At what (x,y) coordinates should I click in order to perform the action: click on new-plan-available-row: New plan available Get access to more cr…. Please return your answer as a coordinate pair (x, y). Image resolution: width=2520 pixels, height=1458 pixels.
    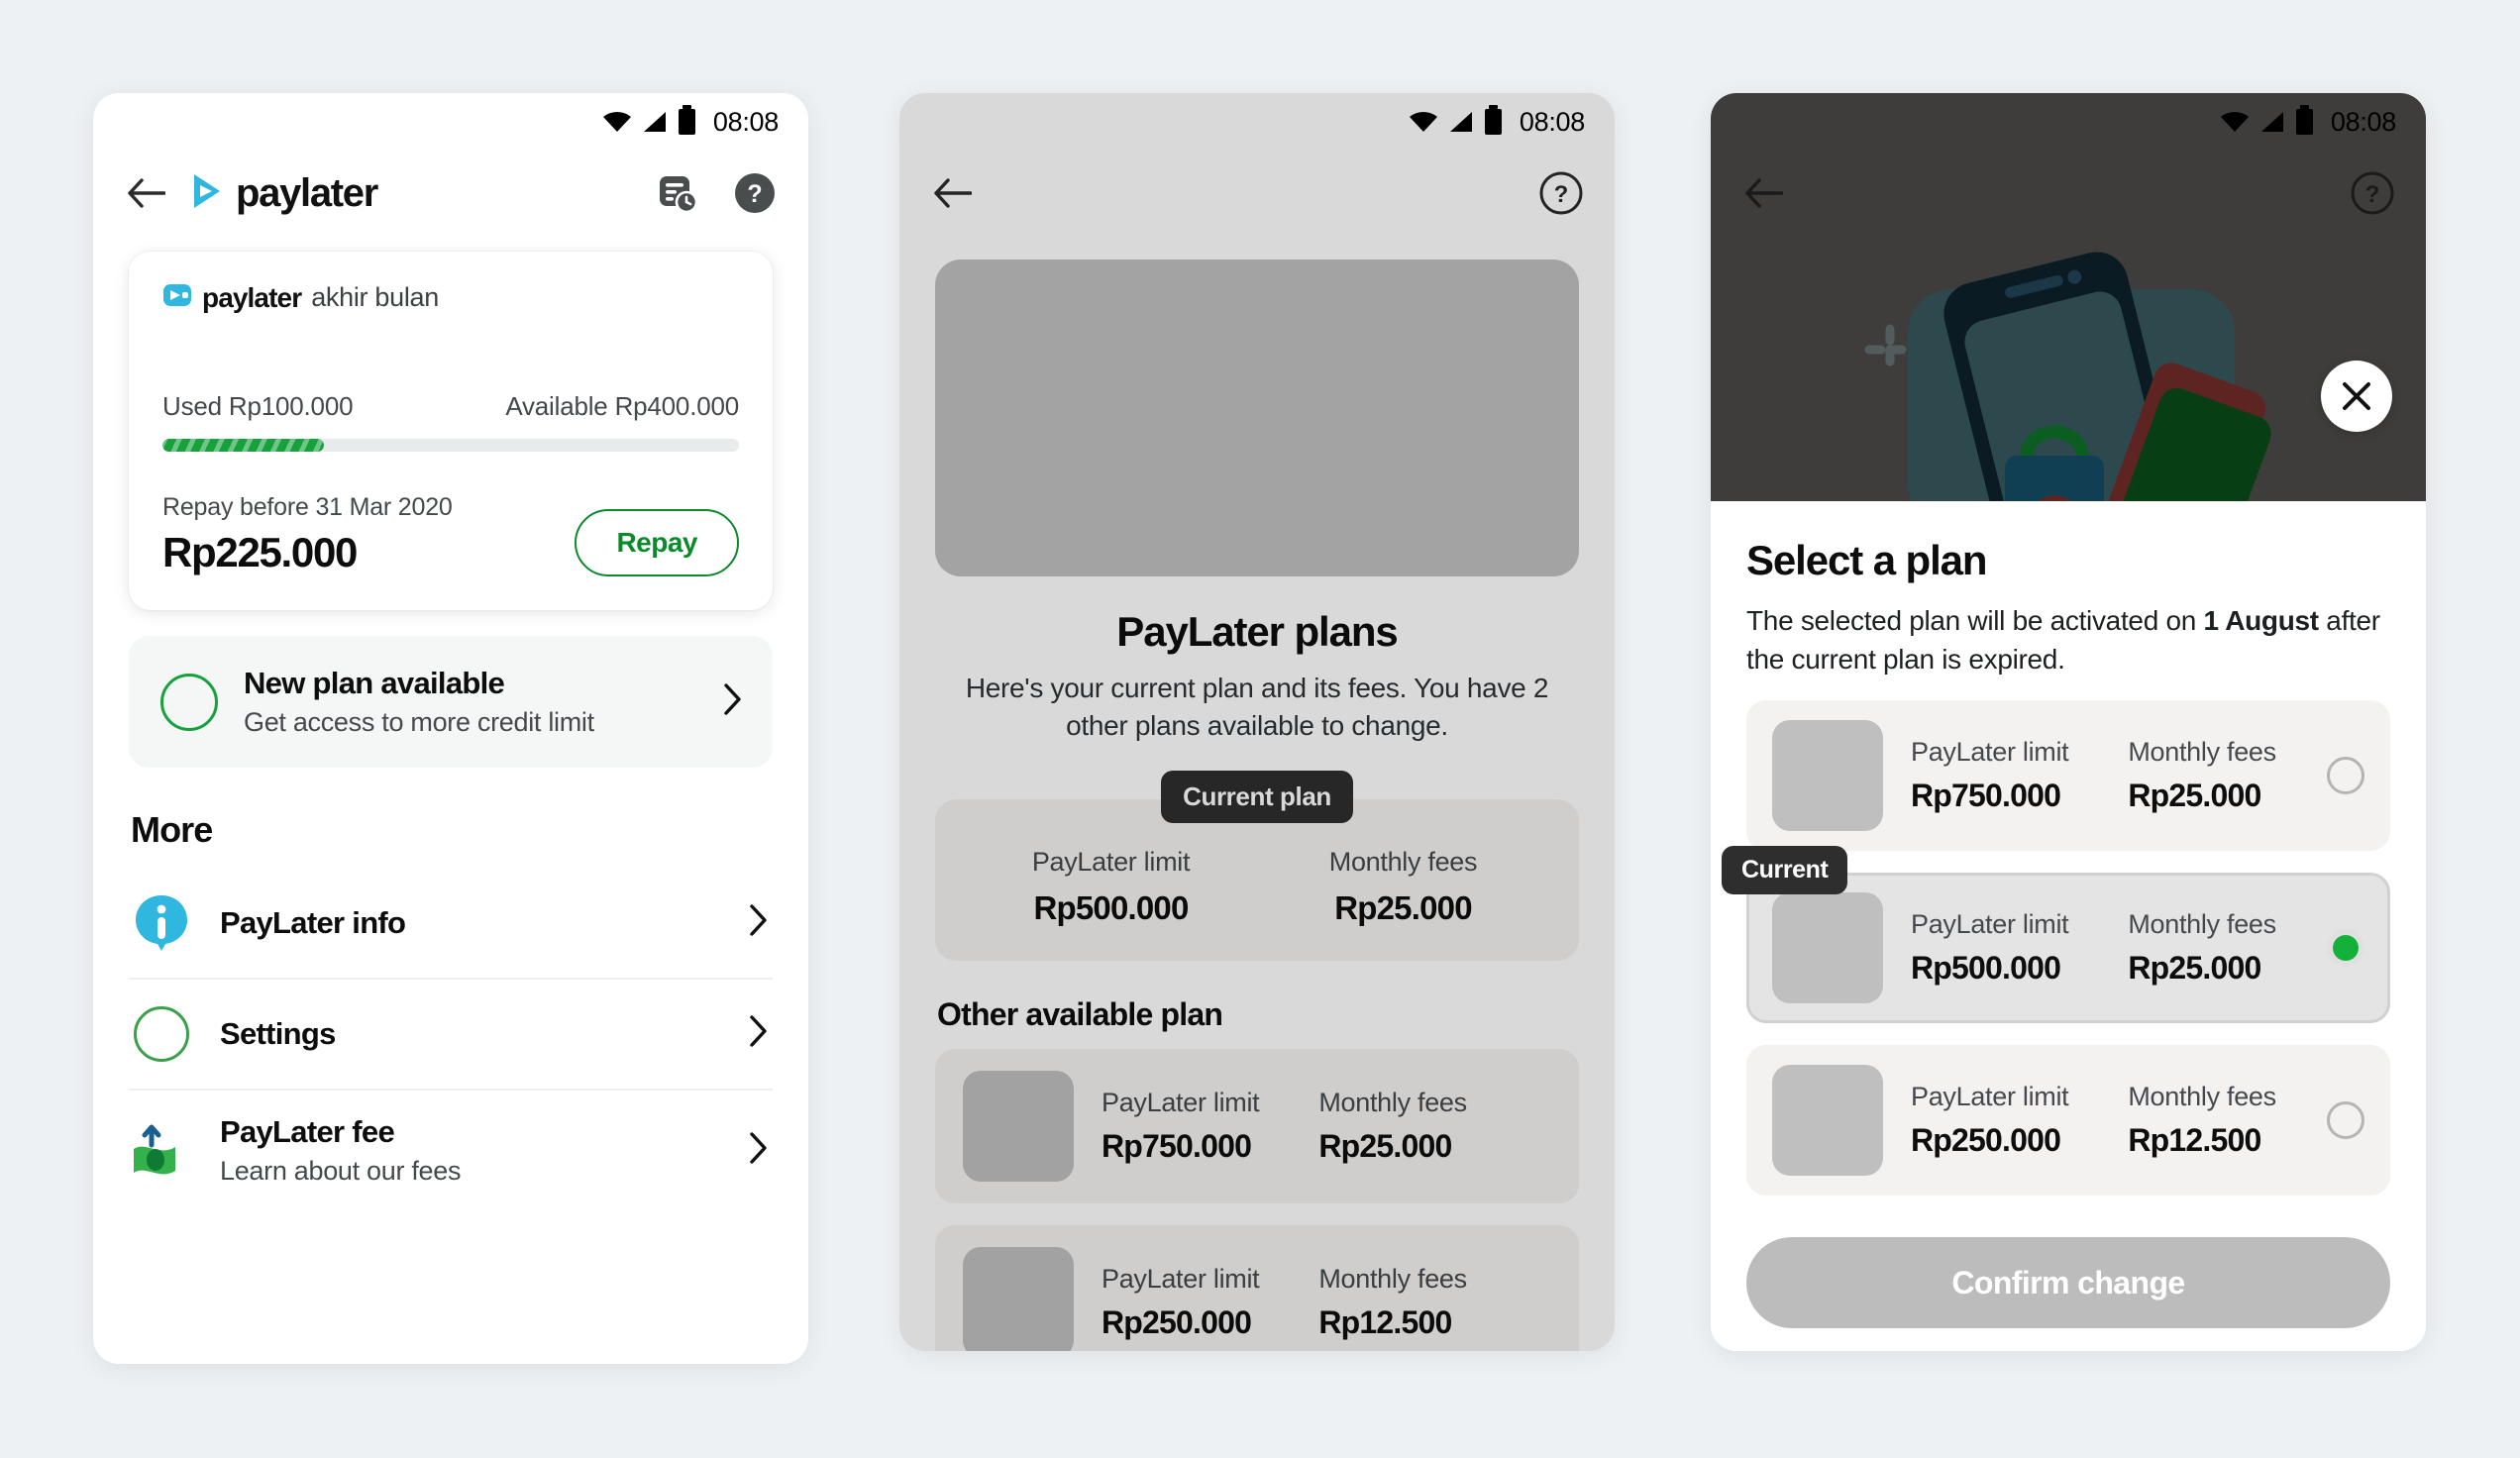
    Looking at the image, I should click on (451, 702).